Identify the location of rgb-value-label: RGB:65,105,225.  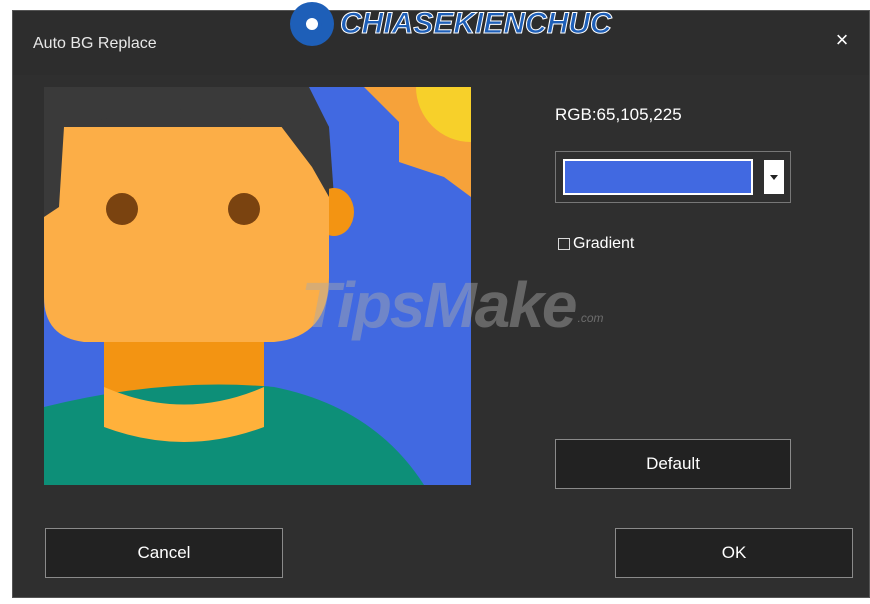
(618, 114).